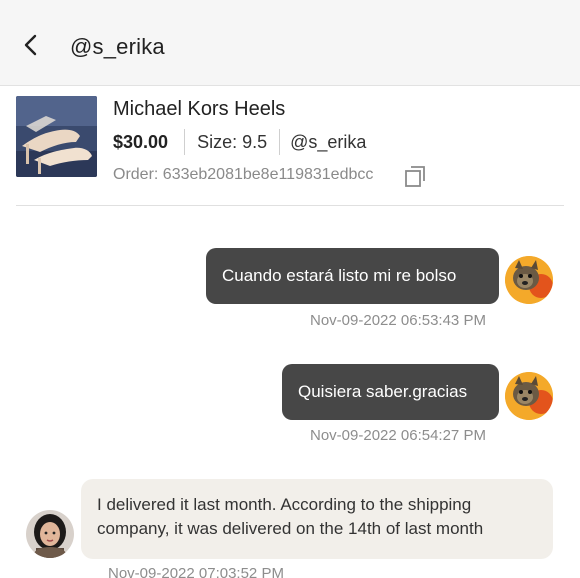  Describe the element at coordinates (328, 142) in the screenshot. I see `product-seller: @s_erika` at that location.